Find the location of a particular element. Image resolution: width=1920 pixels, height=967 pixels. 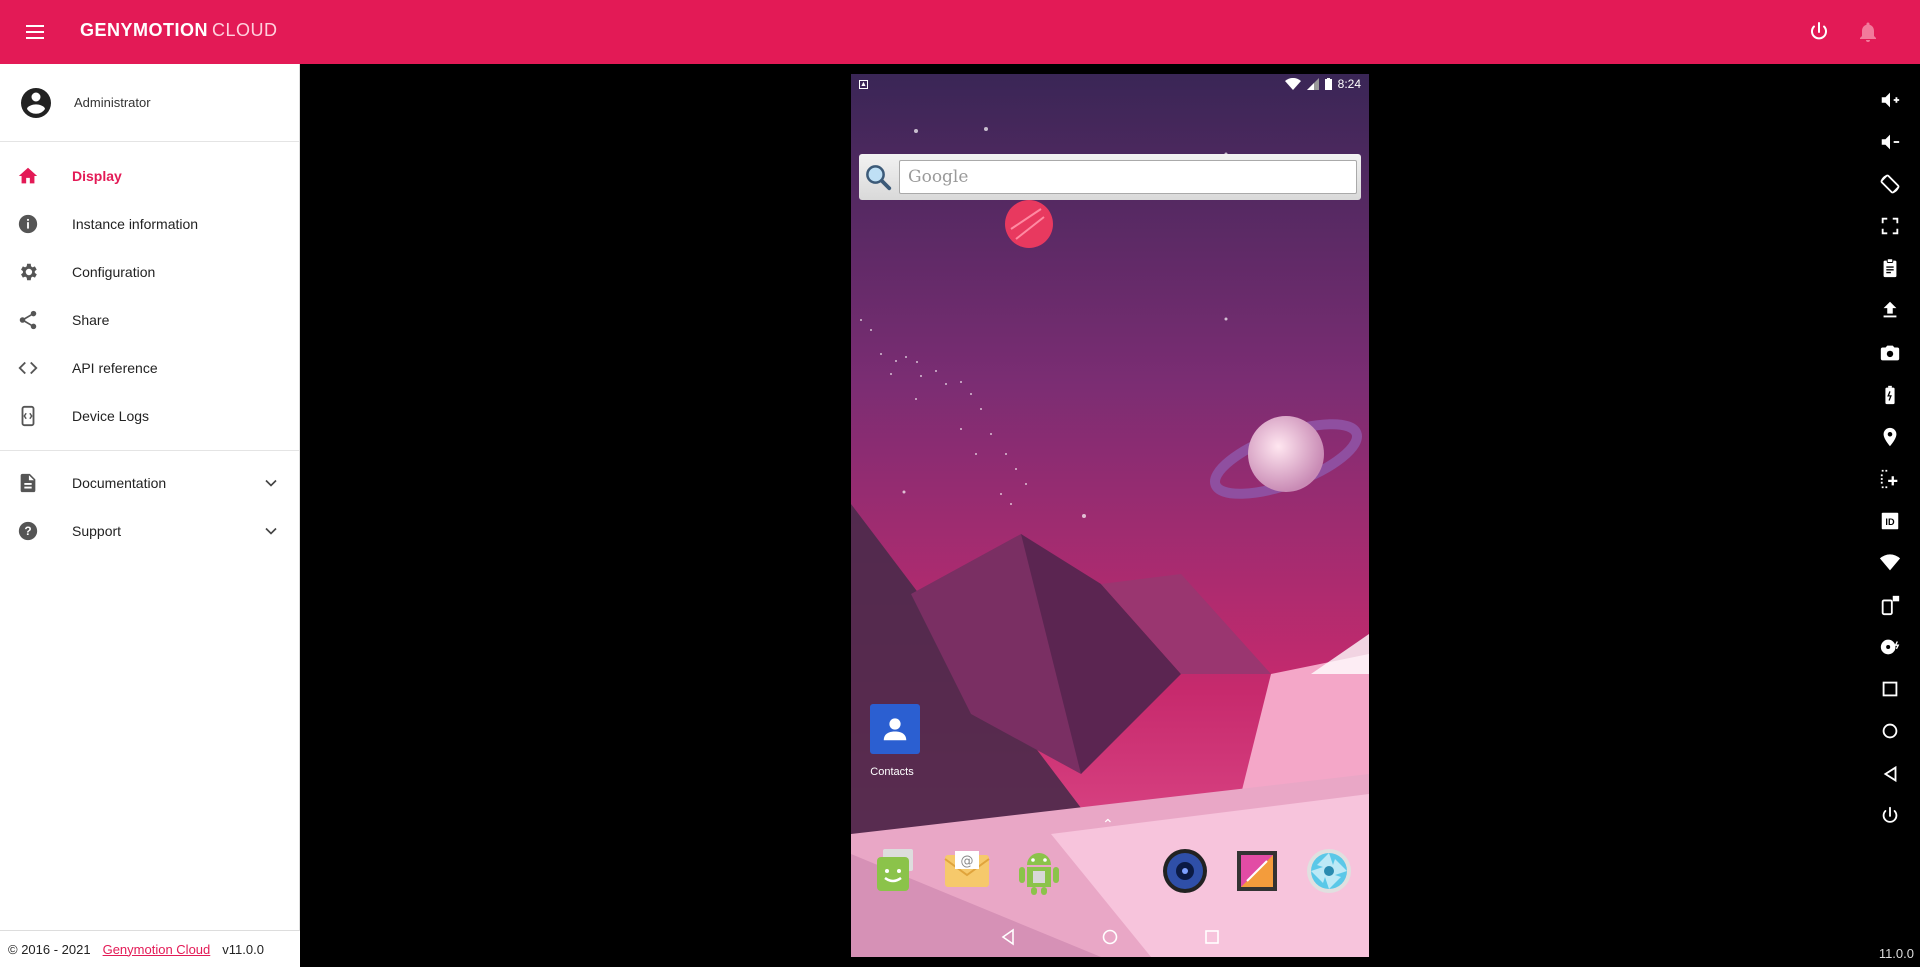

home-icon is located at coordinates (28, 176).